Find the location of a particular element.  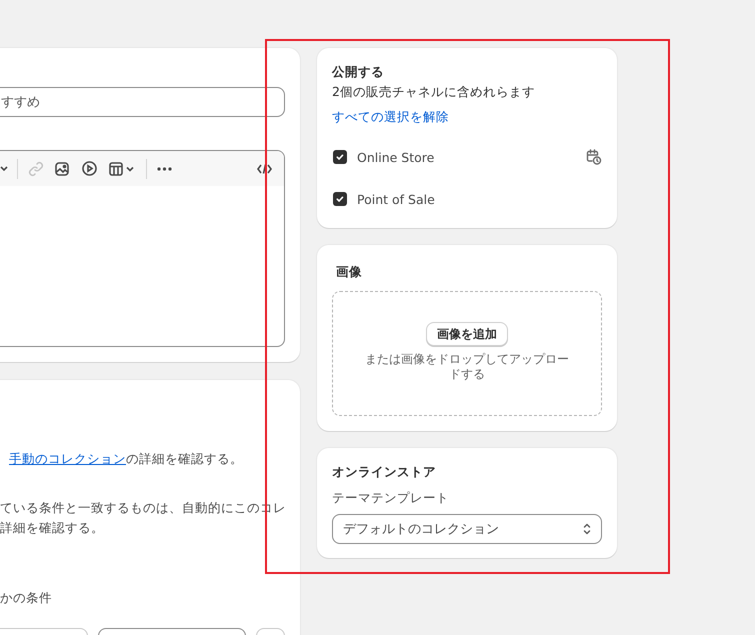

add-image-button: 画像を追加 is located at coordinates (467, 334).